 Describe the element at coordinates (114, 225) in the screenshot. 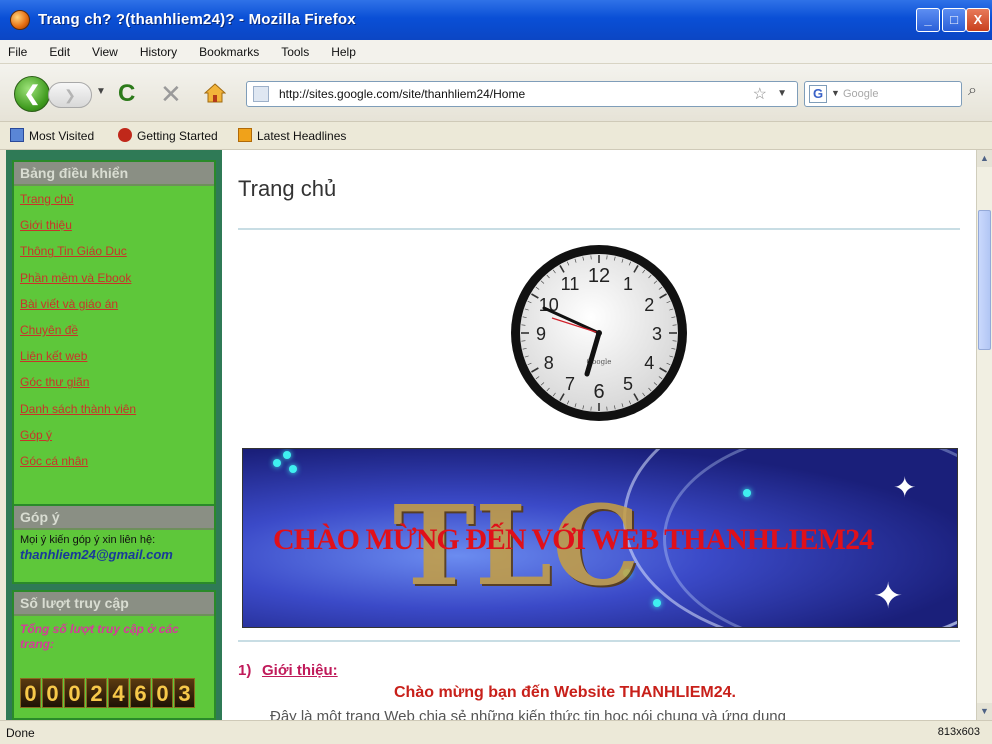

I see `nav-link-about: Giới thiệu` at that location.